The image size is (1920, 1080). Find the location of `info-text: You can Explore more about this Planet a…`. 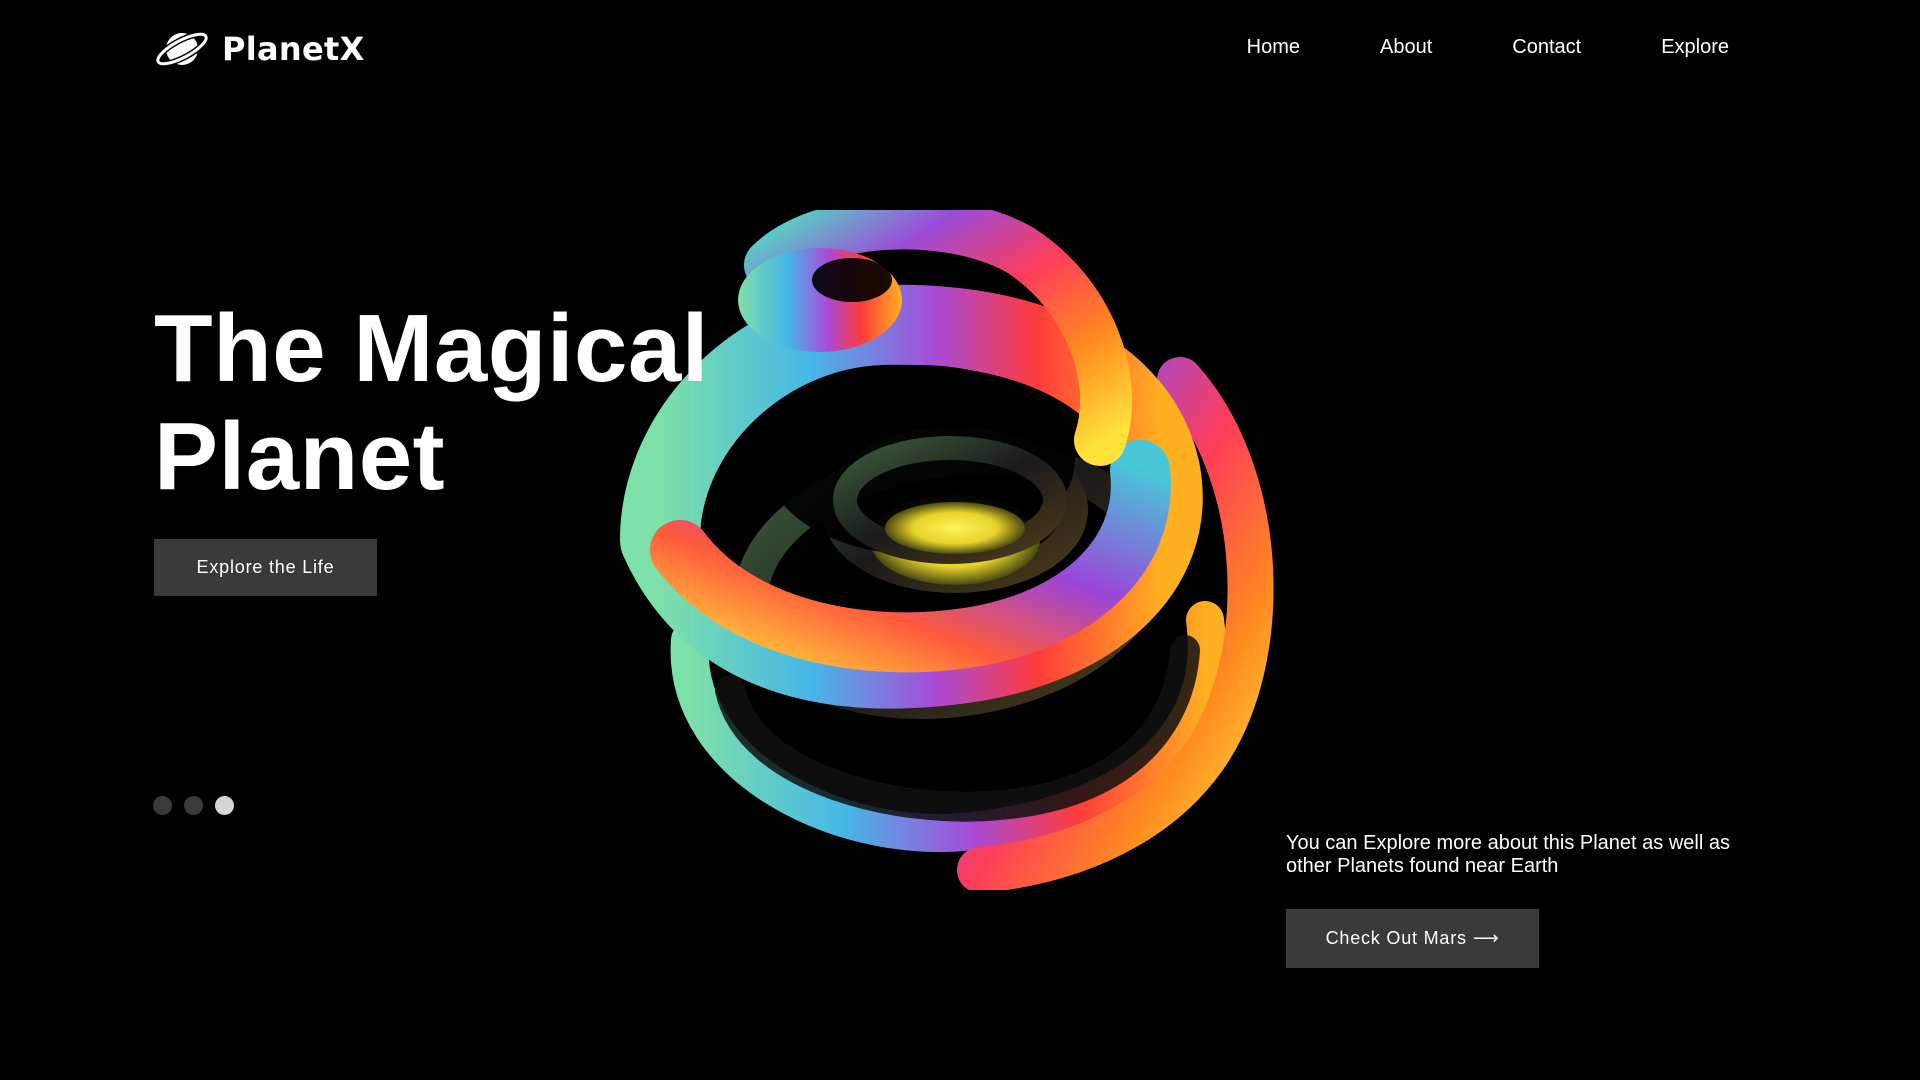

info-text: You can Explore more about this Planet a… is located at coordinates (1508, 854).